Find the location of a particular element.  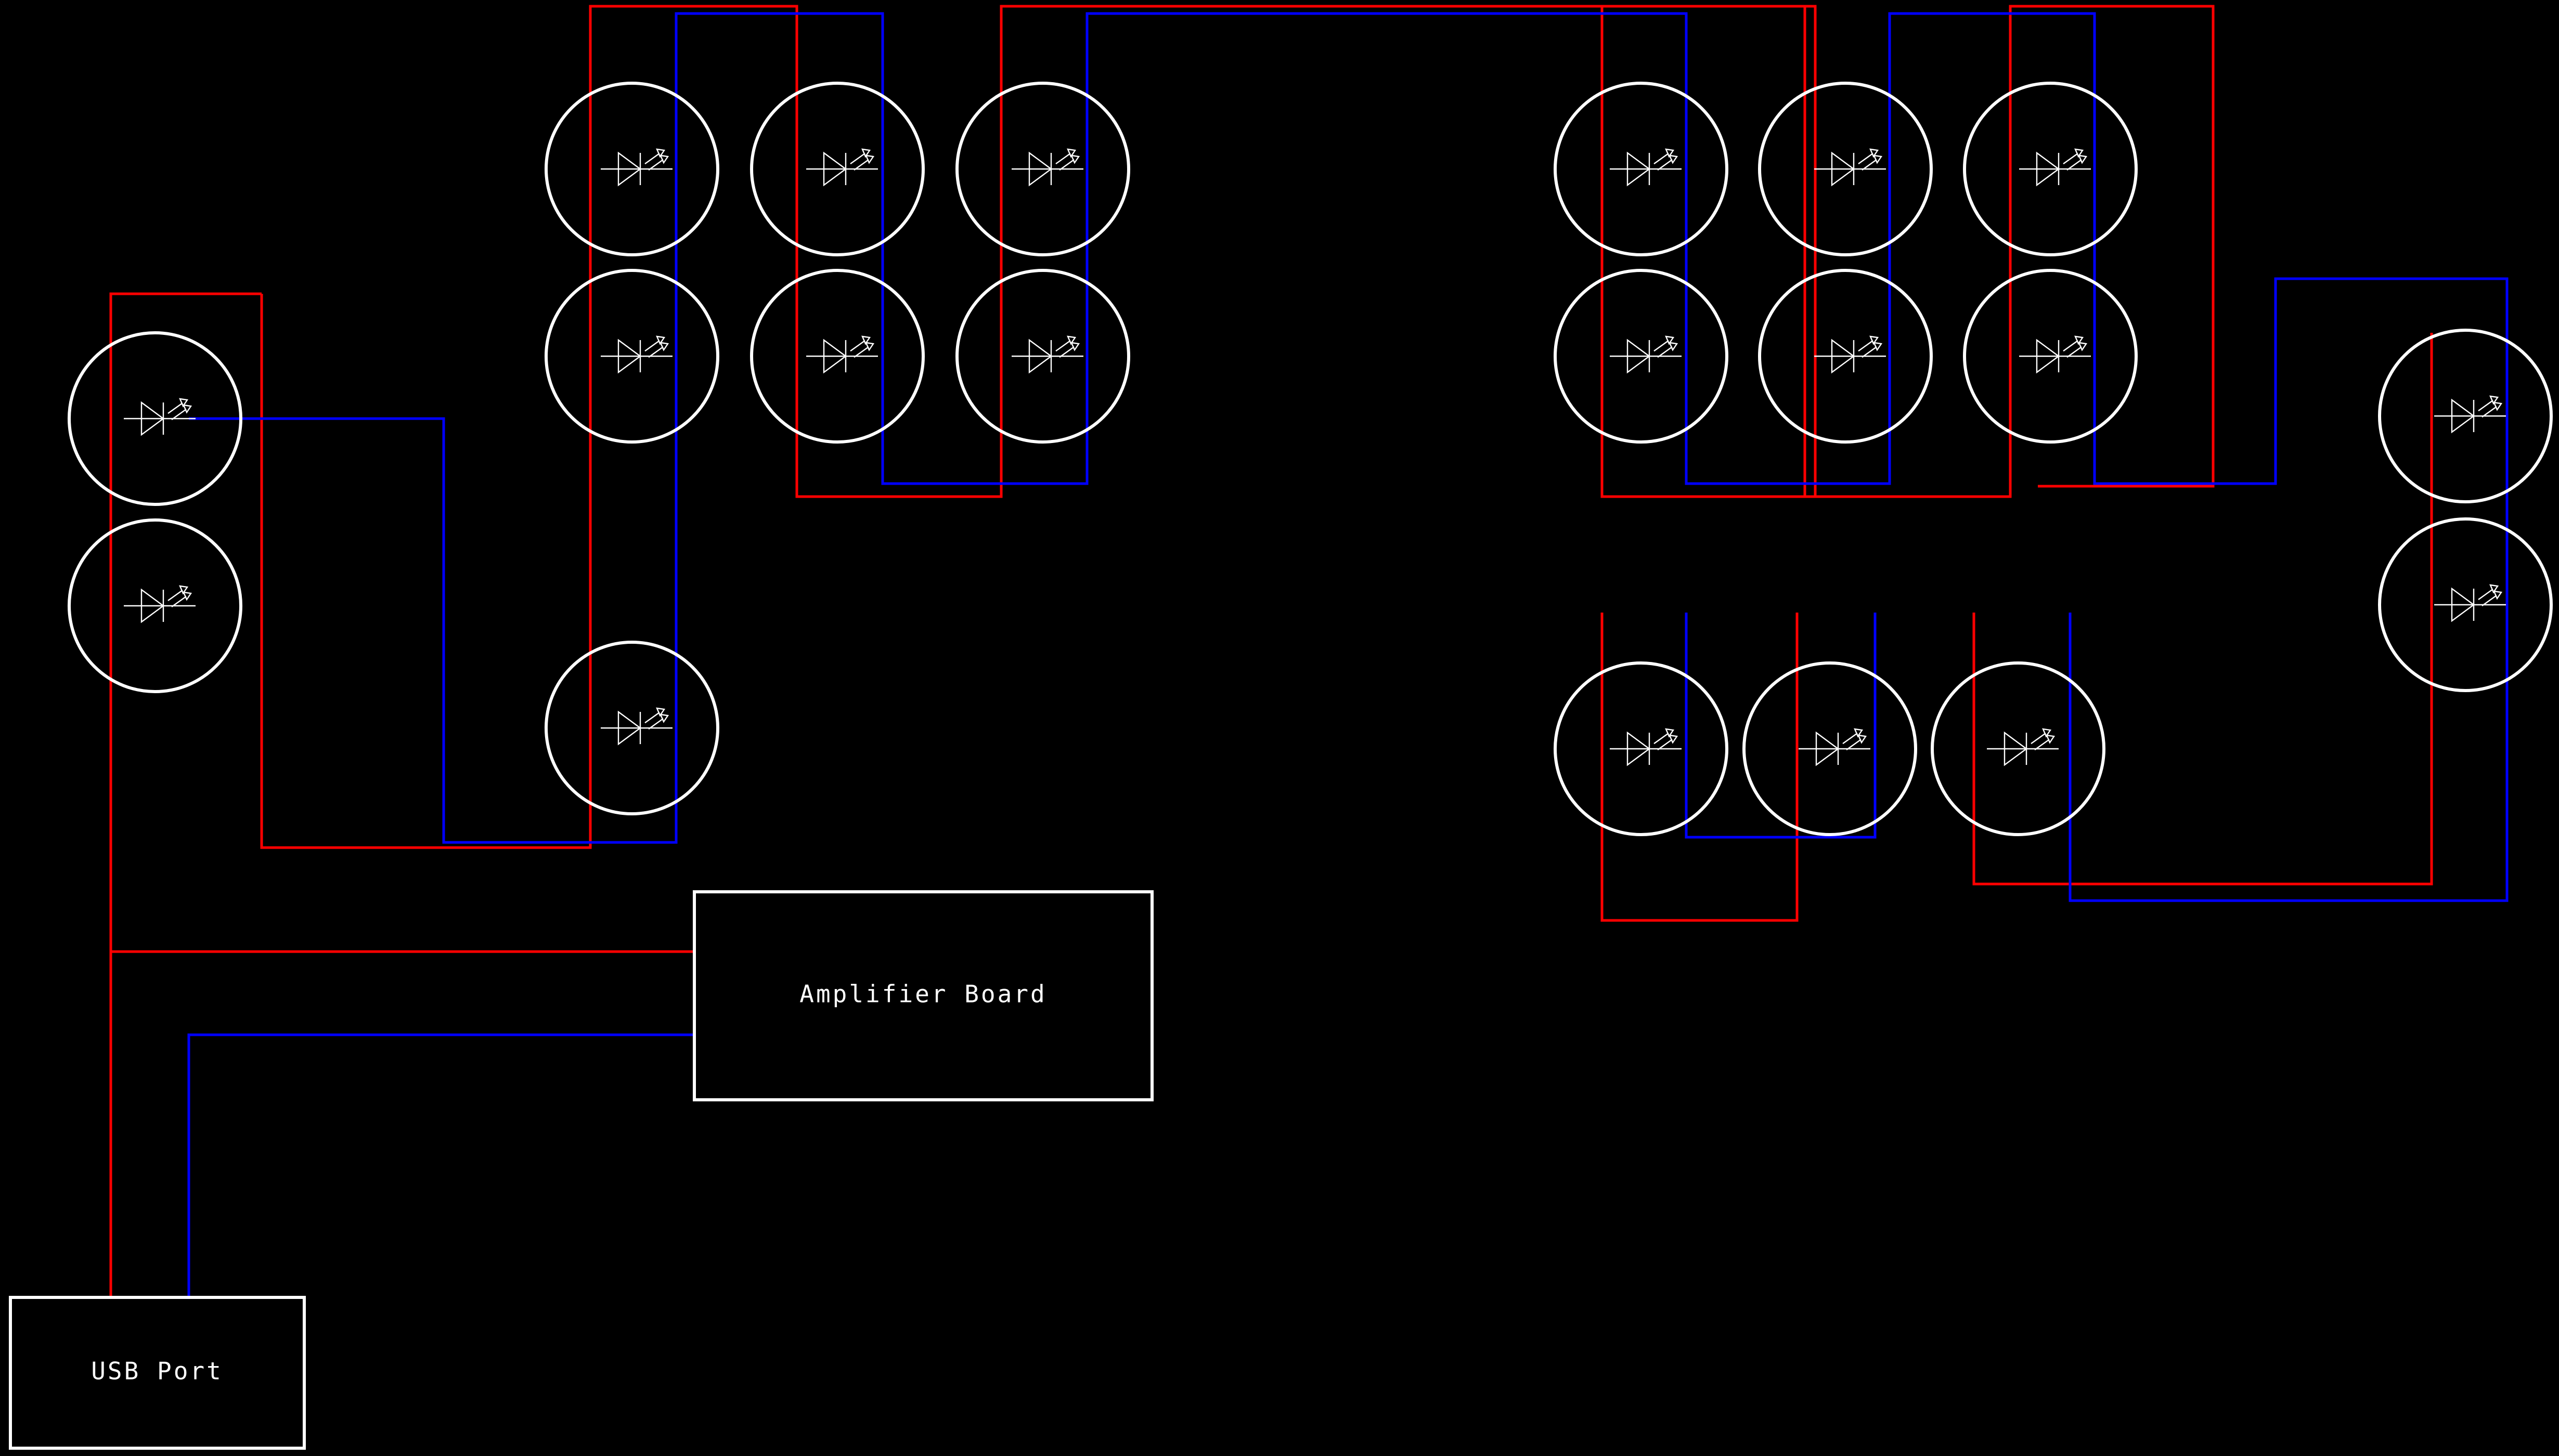

amplifier-board-label: Amplifier Board is located at coordinates (923, 994).